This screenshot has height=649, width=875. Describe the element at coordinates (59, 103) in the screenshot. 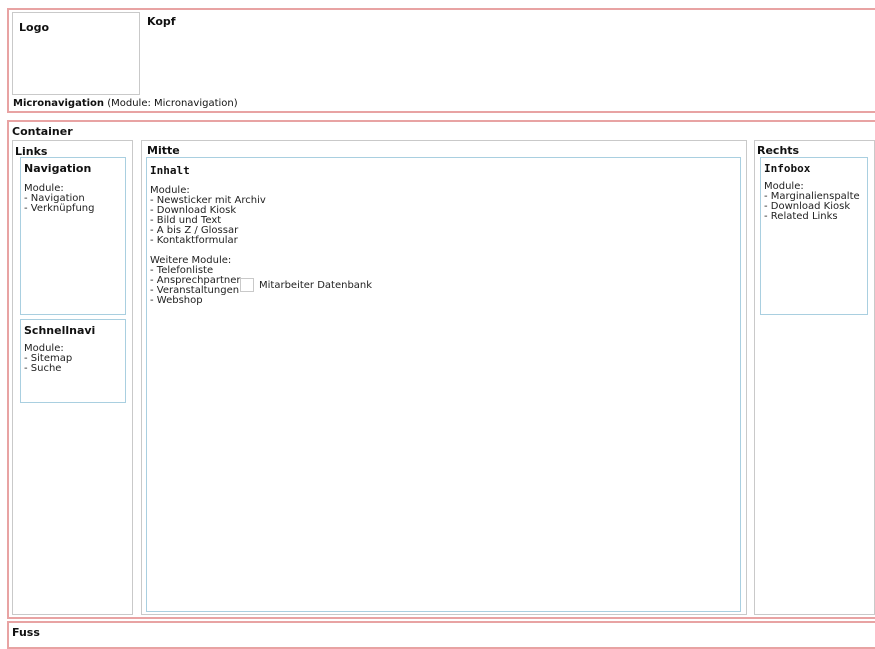

I see `micronavigation-title: Micronavigation` at that location.